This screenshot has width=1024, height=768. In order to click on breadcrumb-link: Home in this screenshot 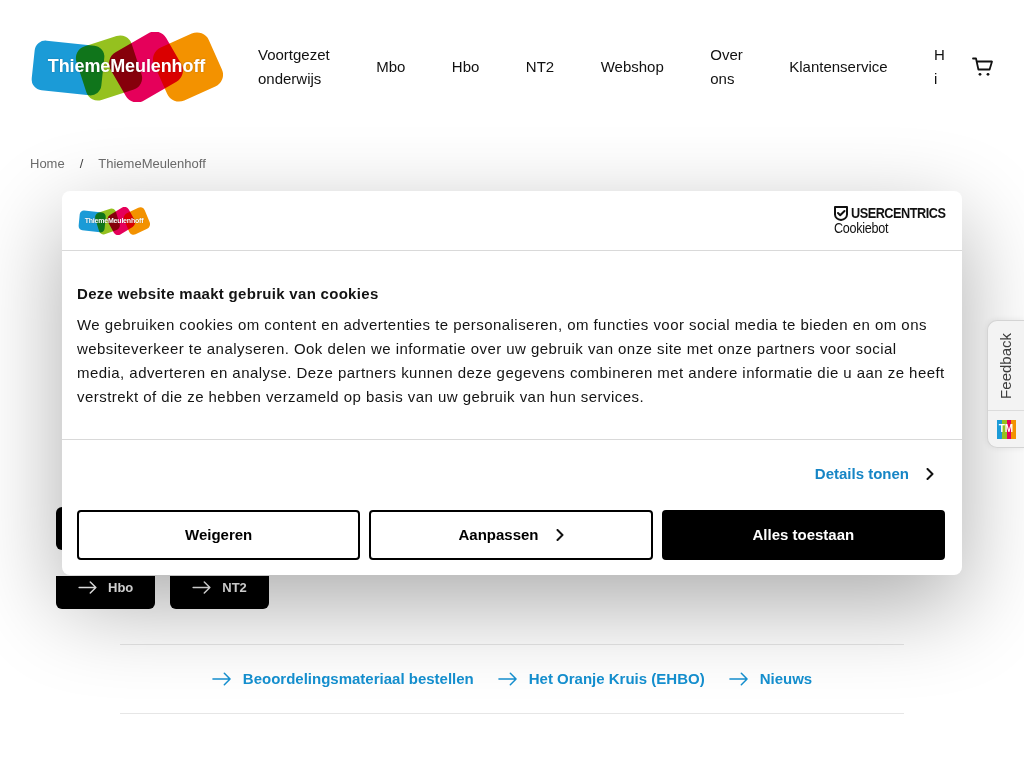, I will do `click(47, 164)`.